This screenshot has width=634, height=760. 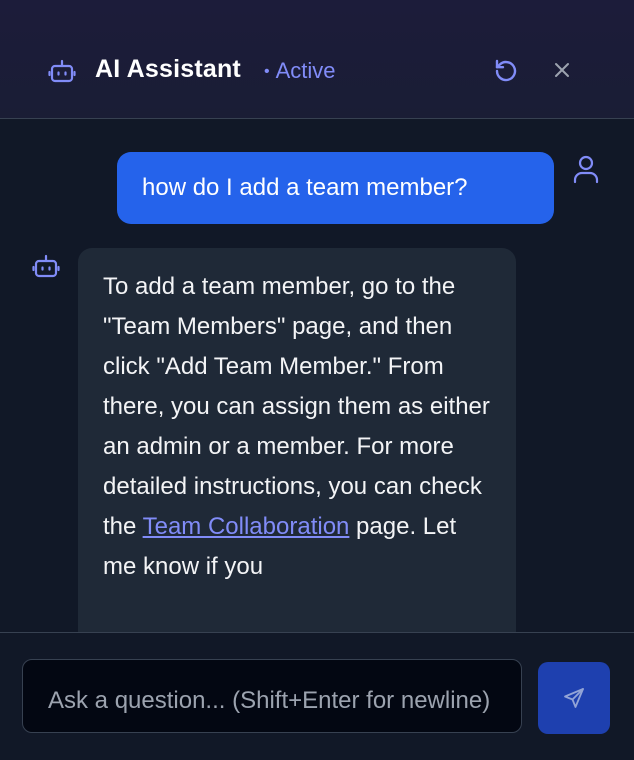 What do you see at coordinates (168, 69) in the screenshot?
I see `assistant-title: AI Assistant` at bounding box center [168, 69].